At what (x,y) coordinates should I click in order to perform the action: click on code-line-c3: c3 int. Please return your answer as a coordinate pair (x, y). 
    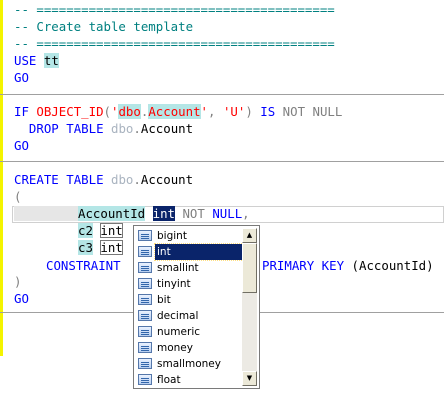
    Looking at the image, I should click on (100, 248).